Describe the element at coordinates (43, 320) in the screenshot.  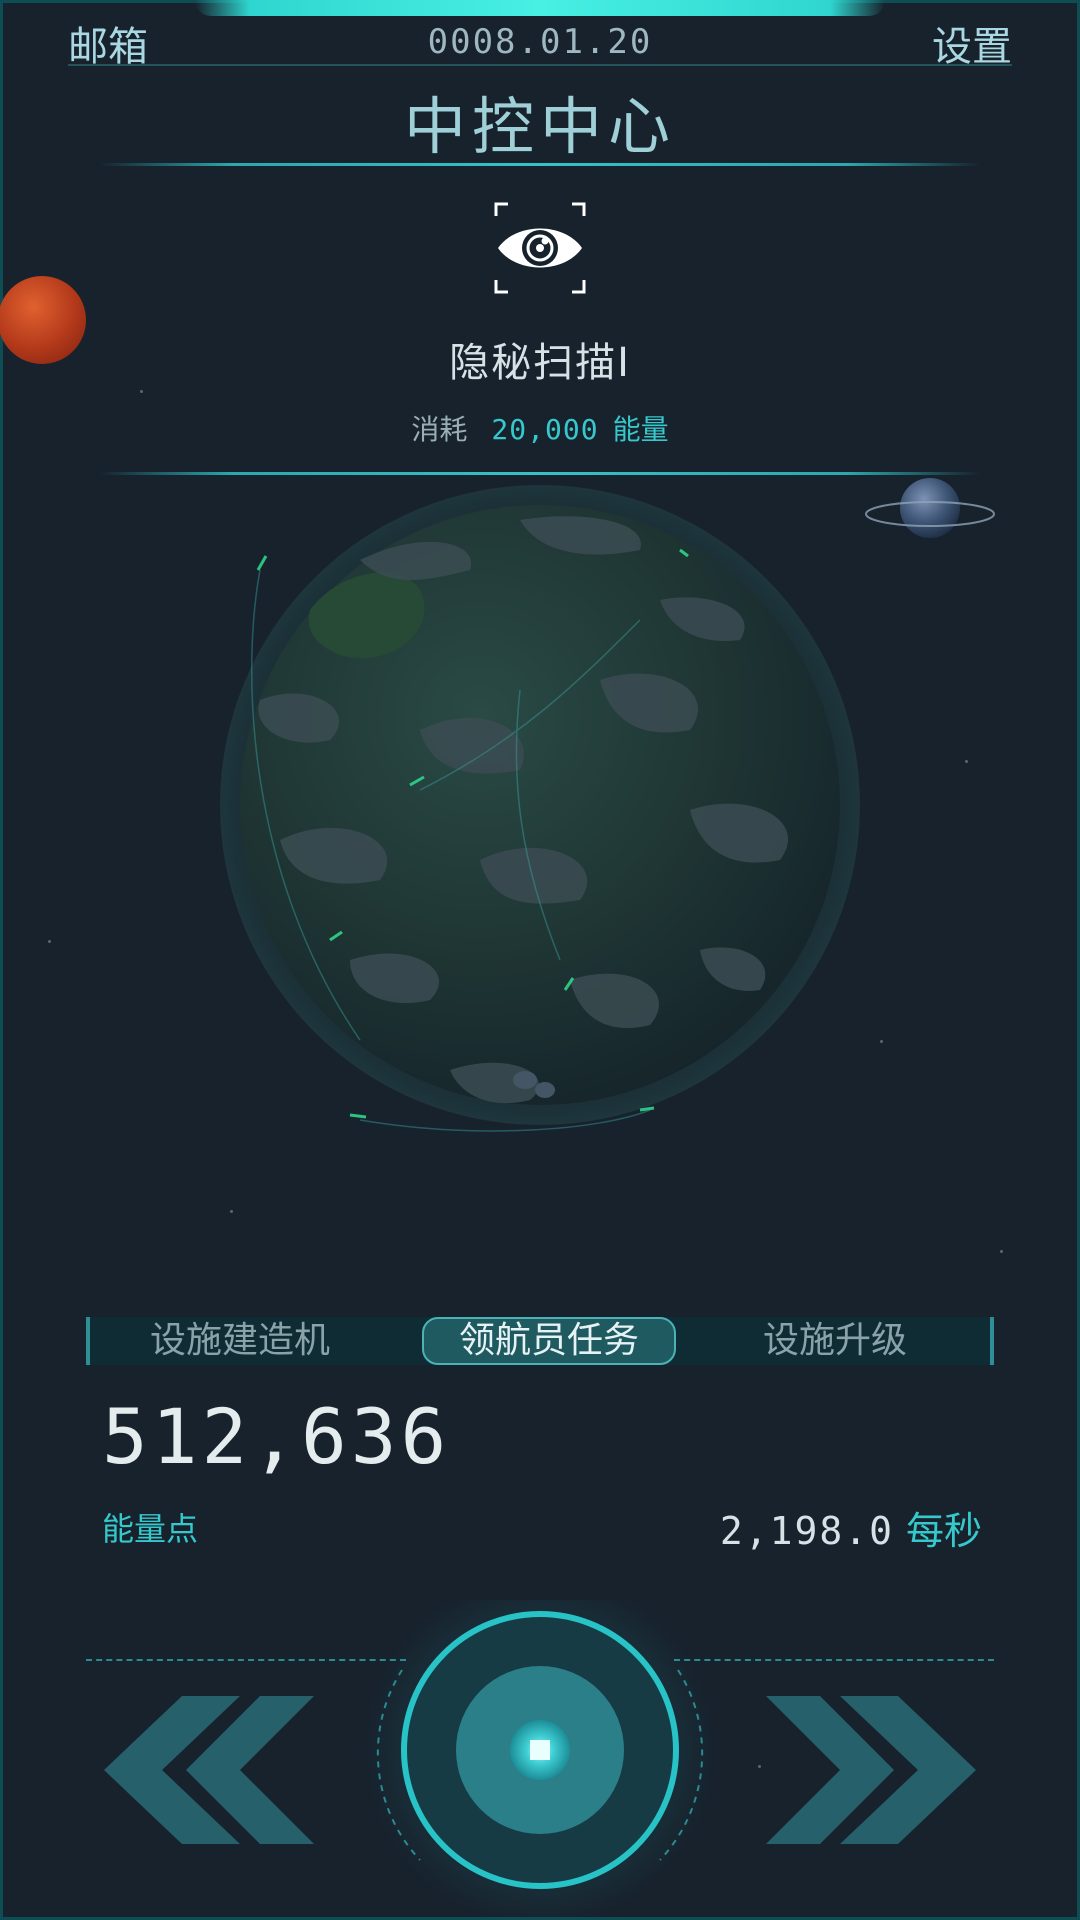
I see `red-planet` at that location.